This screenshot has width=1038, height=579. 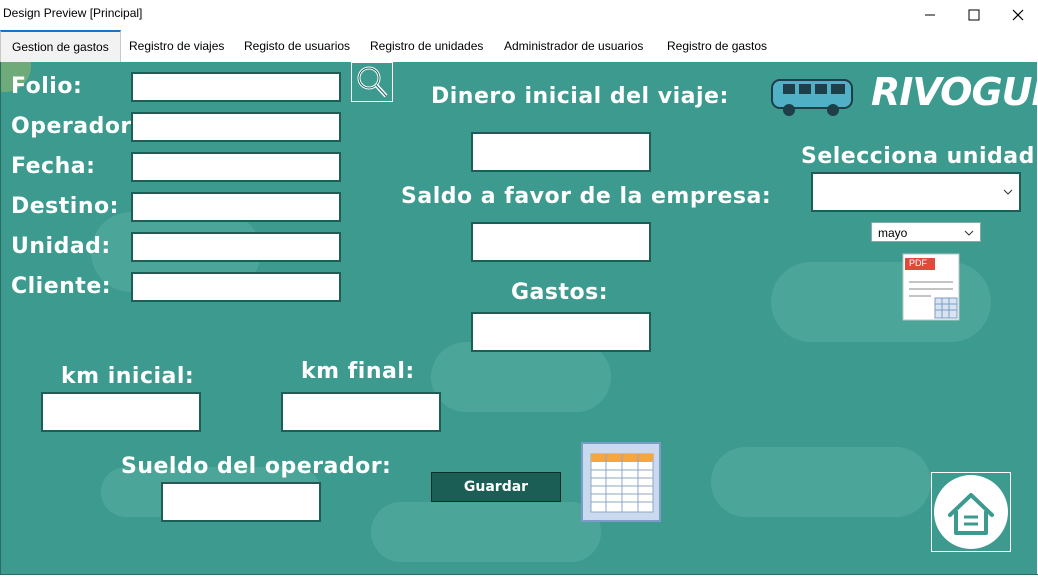 I want to click on operador-label: Operador:, so click(x=76, y=126).